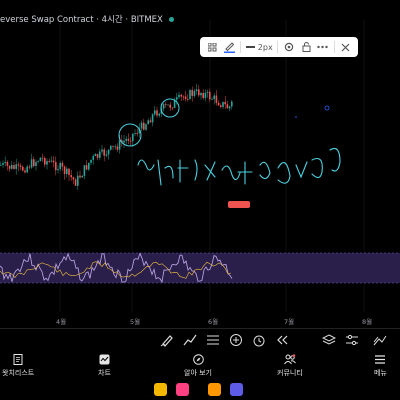  Describe the element at coordinates (380, 365) in the screenshot. I see `nav-menu: 메뉴` at that location.